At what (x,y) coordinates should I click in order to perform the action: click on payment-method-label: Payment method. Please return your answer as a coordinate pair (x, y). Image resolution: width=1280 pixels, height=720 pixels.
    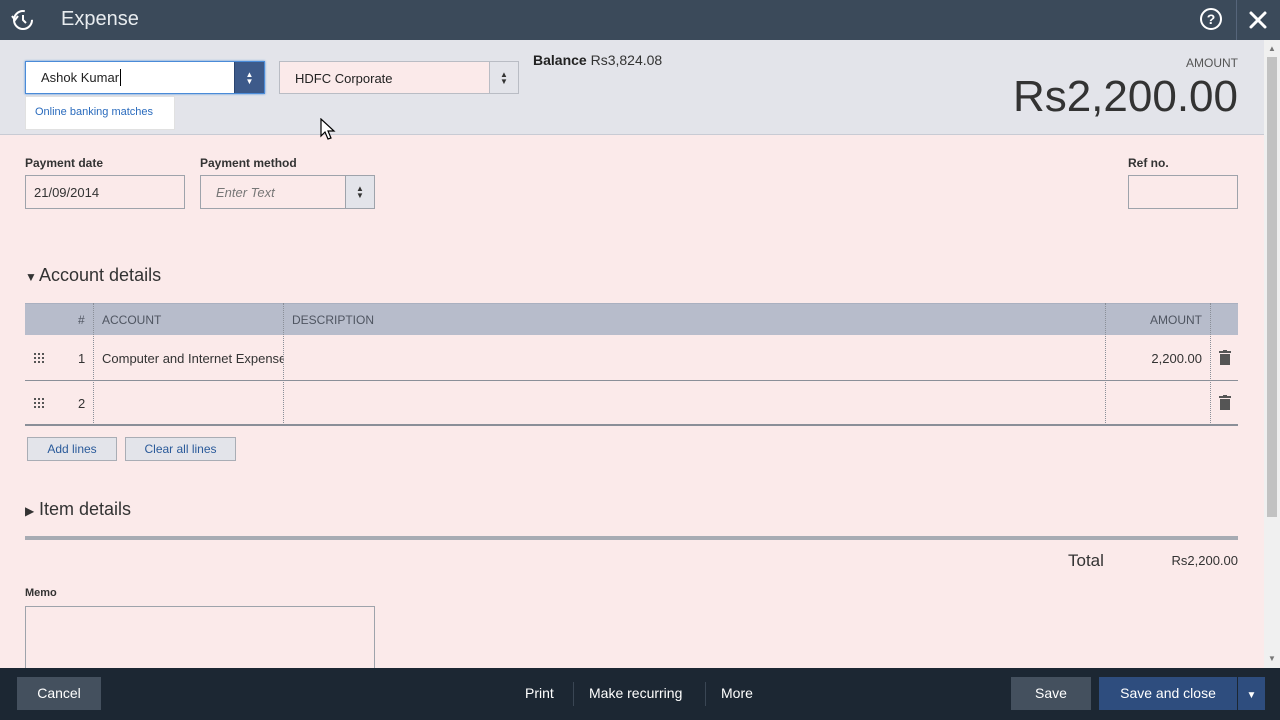
    Looking at the image, I should click on (248, 163).